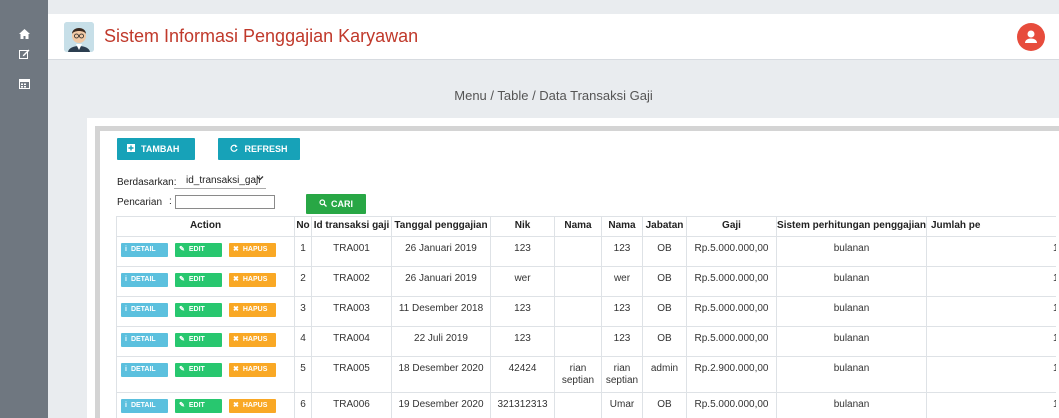 The width and height of the screenshot is (1059, 418). I want to click on breadcrumb: Menu / Table / Data Transaksi Gaji, so click(553, 95).